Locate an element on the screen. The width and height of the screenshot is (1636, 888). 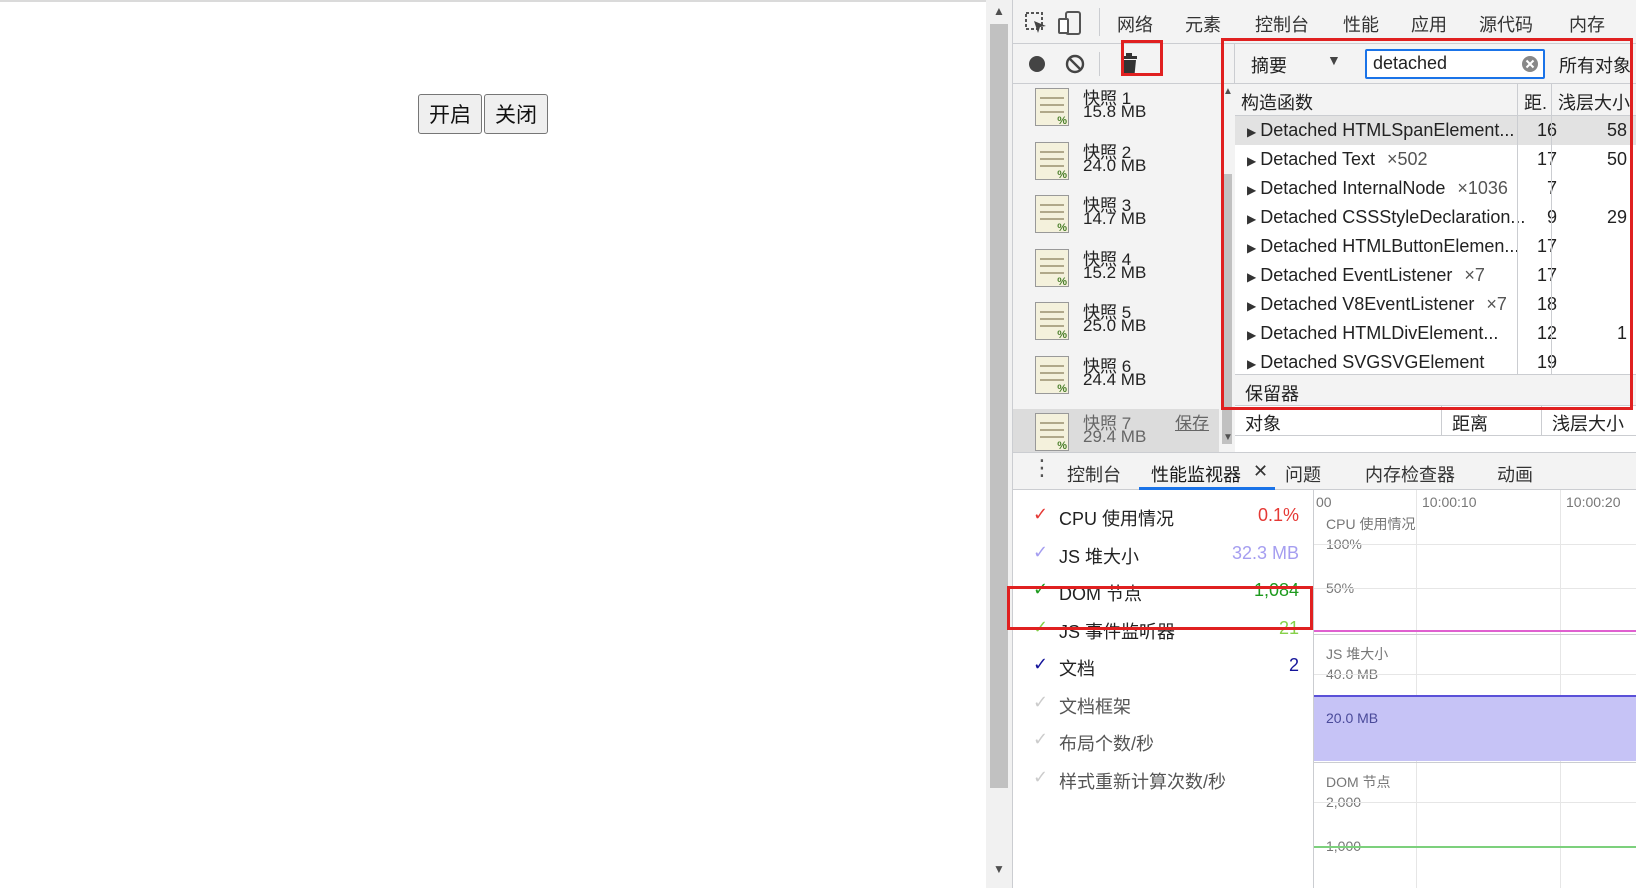
metric-item: ✓ DOM 节点 1,084 is located at coordinates (1163, 591).